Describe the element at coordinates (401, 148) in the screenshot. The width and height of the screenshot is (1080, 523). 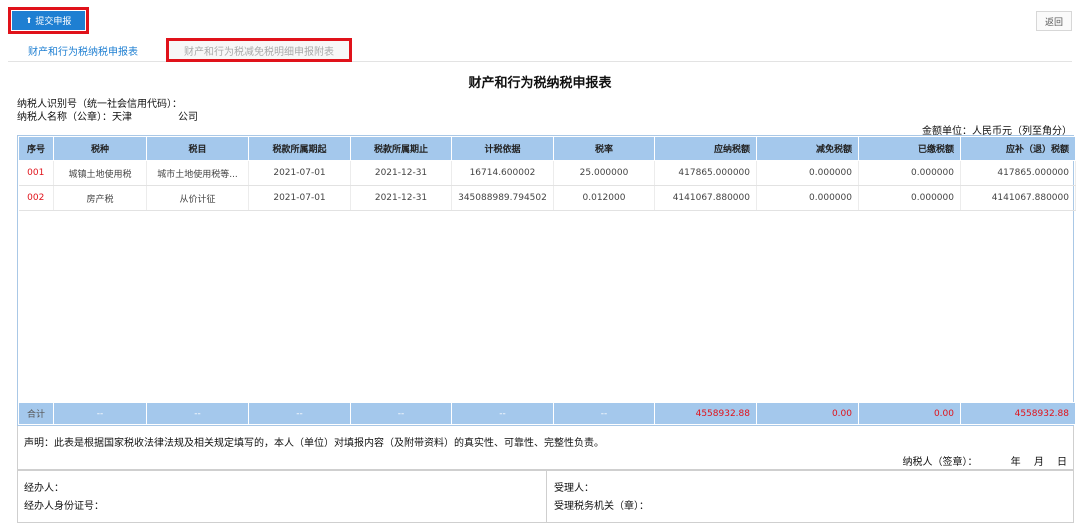
I see `col-header: 税款所属期止` at that location.